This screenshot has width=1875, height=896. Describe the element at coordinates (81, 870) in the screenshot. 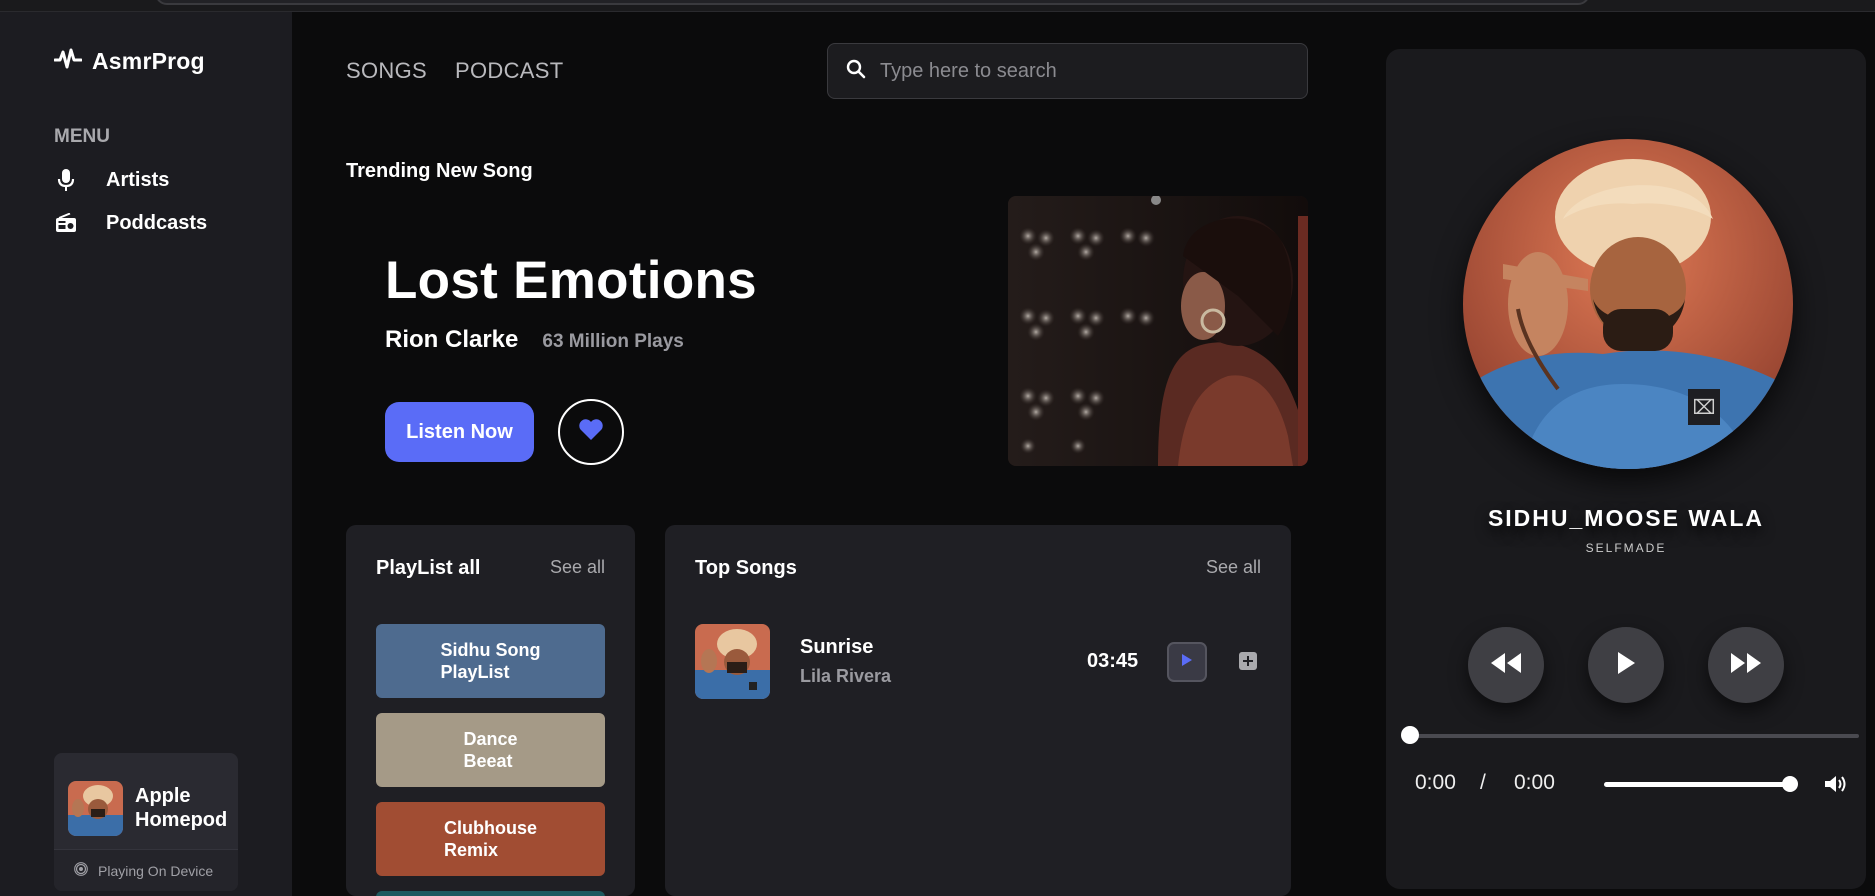

I see `broadcast-icon` at that location.